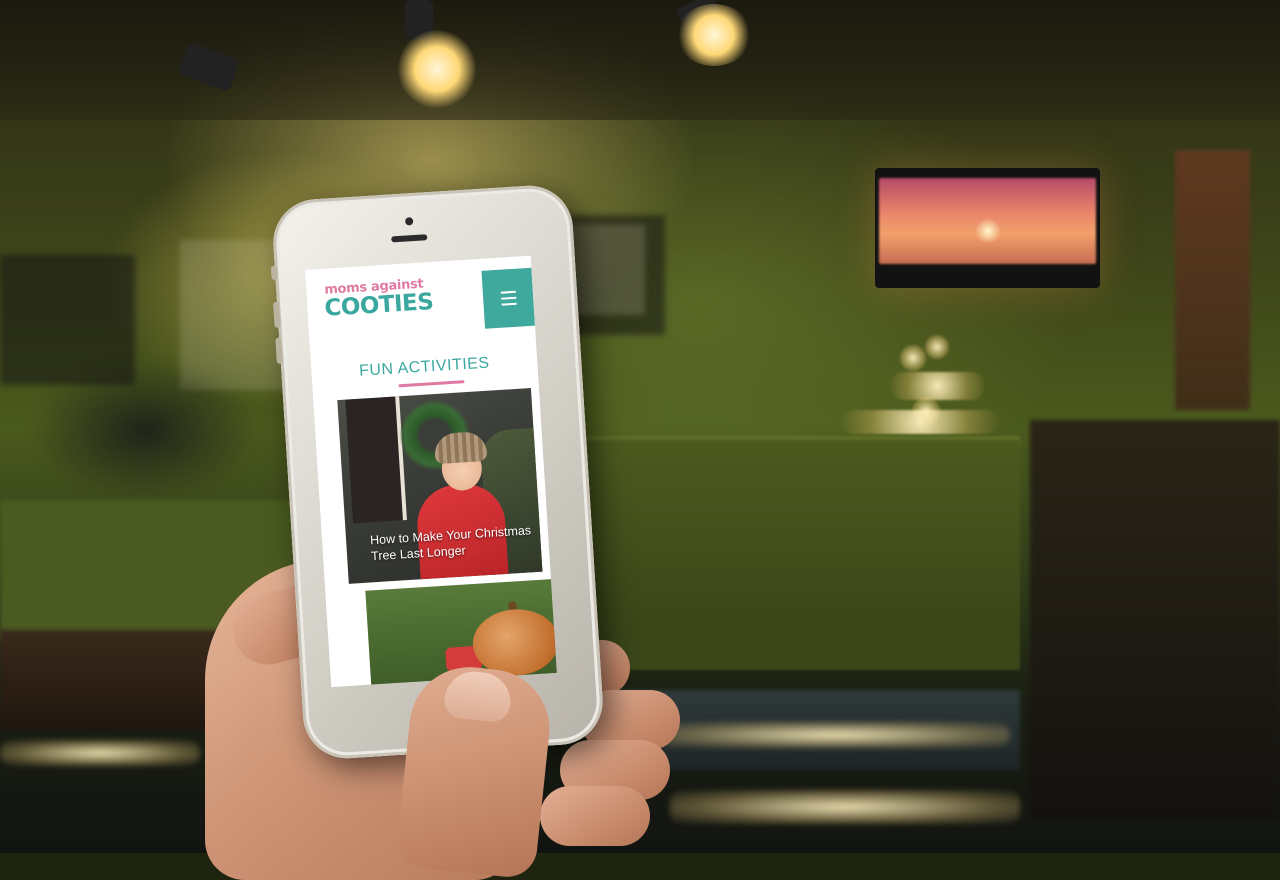 Image resolution: width=1280 pixels, height=880 pixels. What do you see at coordinates (431, 384) in the screenshot?
I see `title-underline` at bounding box center [431, 384].